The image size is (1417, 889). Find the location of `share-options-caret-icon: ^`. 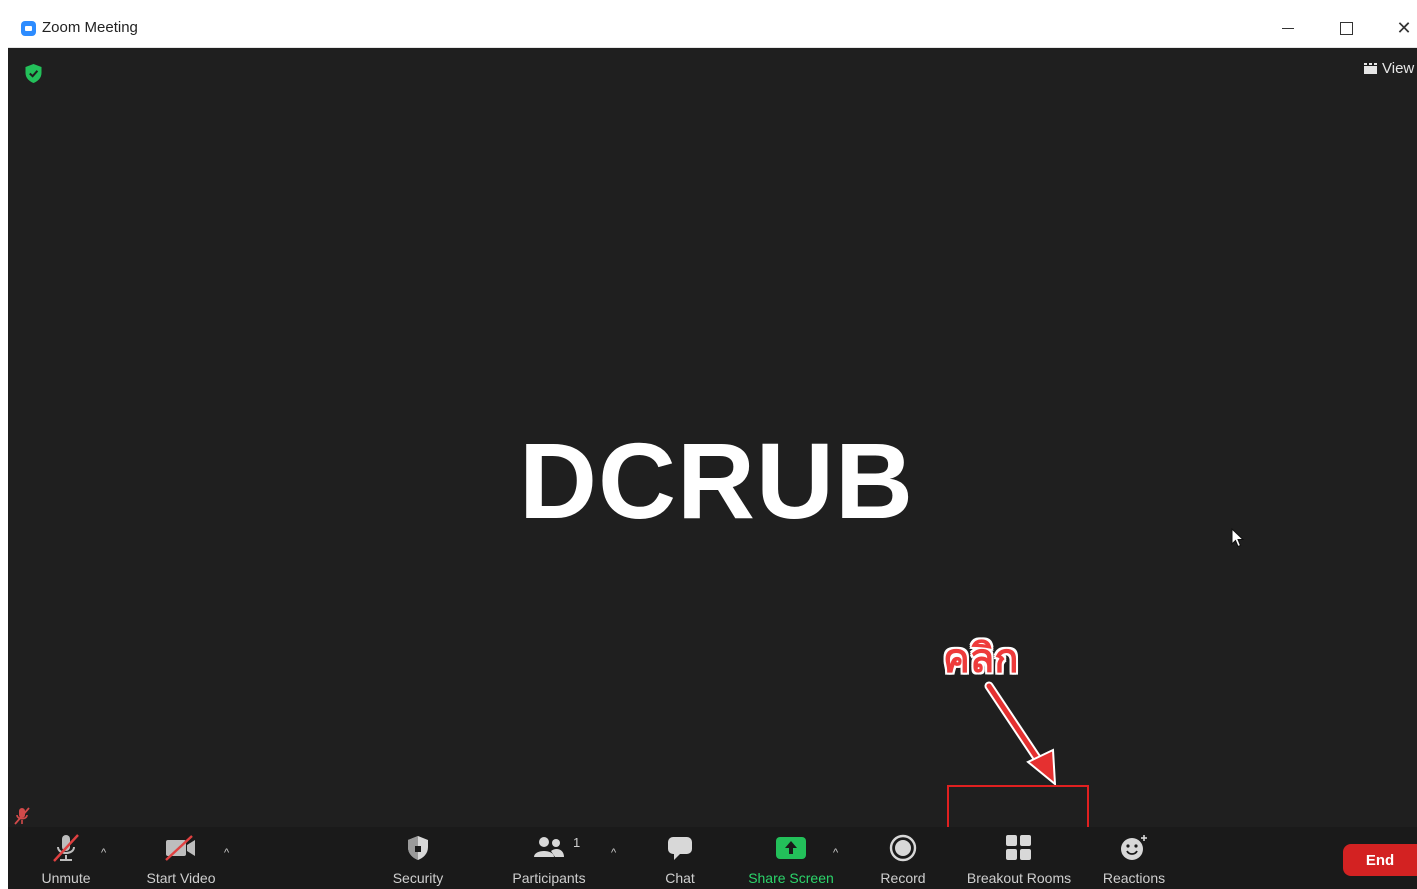

share-options-caret-icon: ^ is located at coordinates (835, 853).